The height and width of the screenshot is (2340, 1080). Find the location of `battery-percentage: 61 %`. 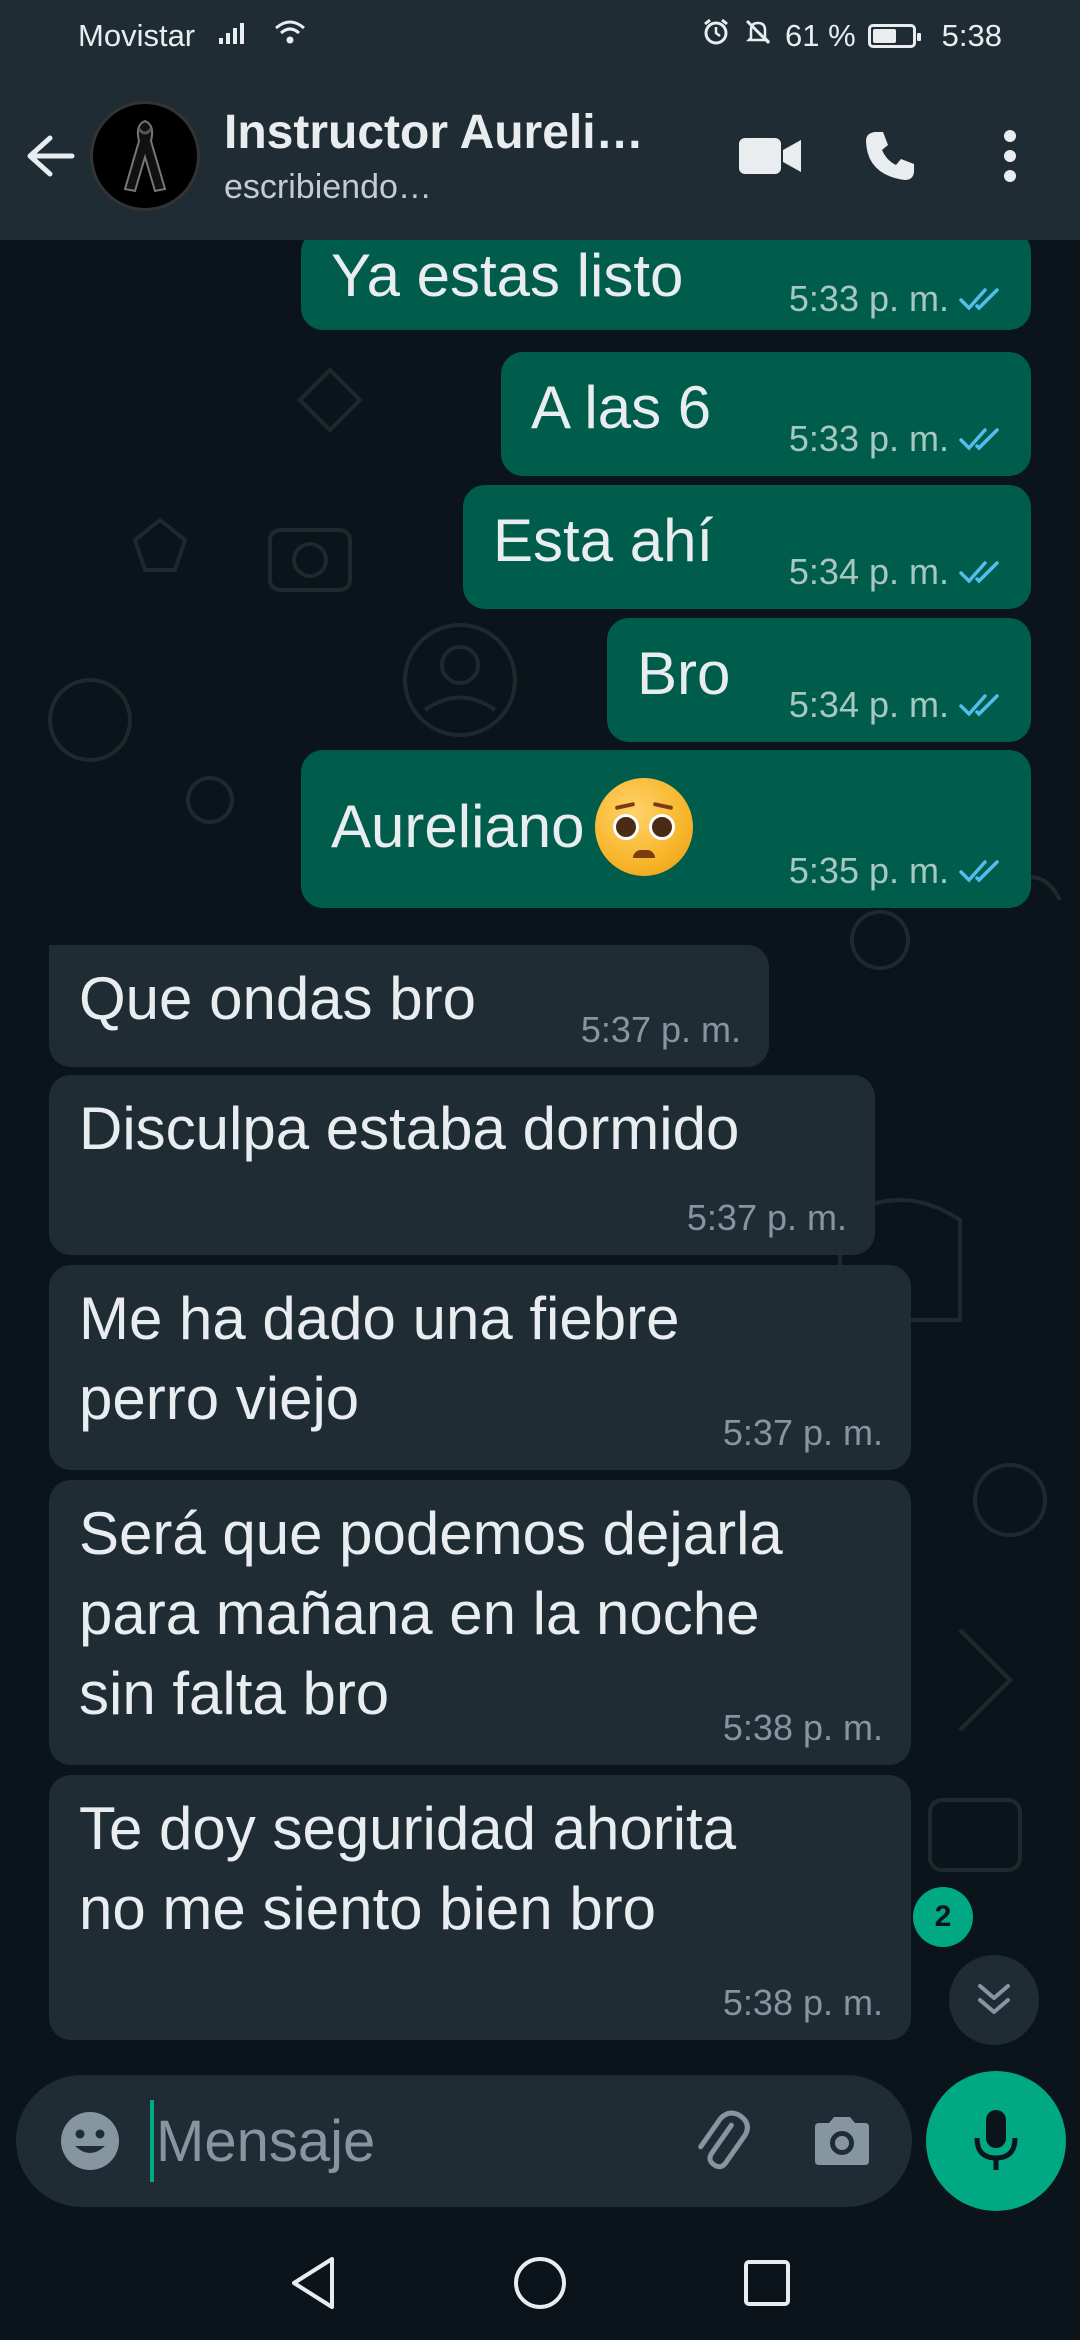

battery-percentage: 61 % is located at coordinates (820, 35).